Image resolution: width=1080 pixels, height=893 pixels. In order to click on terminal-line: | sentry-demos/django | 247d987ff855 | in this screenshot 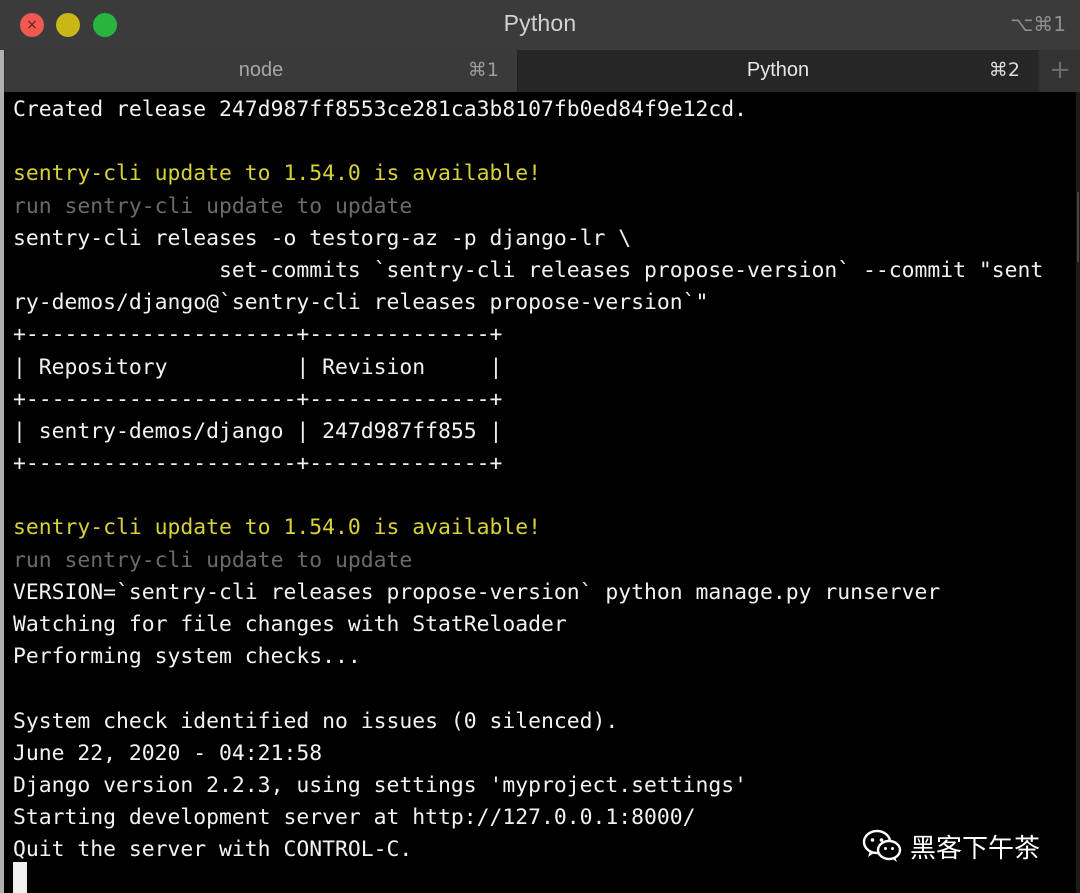, I will do `click(258, 431)`.